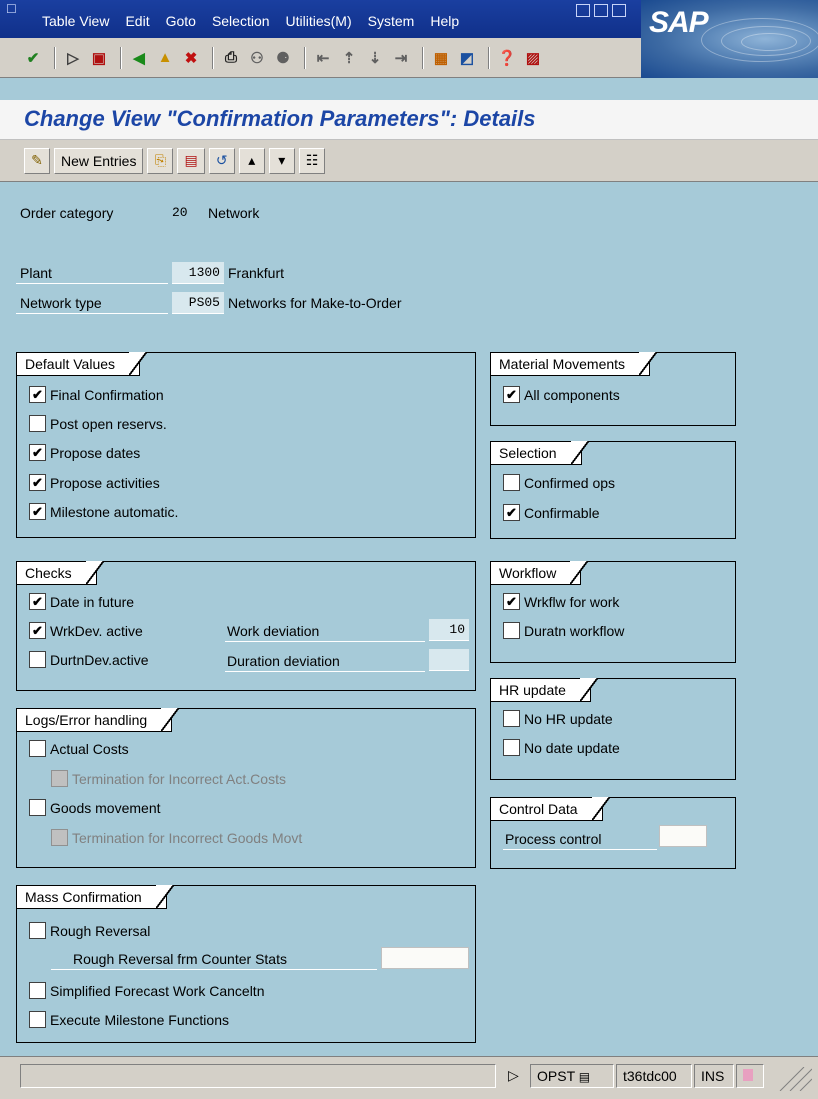 This screenshot has height=1099, width=818. I want to click on no-date-update-checkbox: No date update, so click(561, 747).